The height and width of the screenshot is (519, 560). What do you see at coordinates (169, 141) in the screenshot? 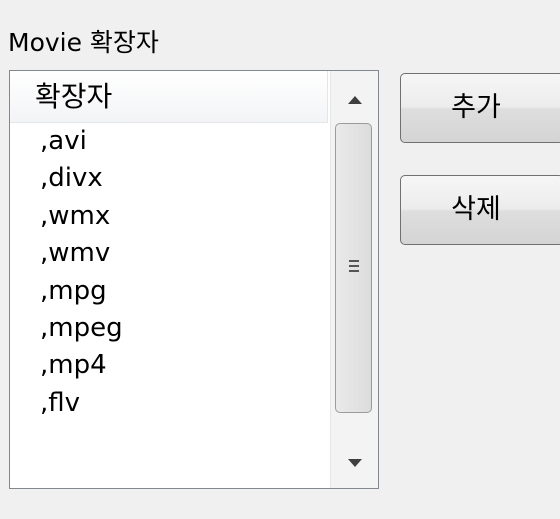
I see `list-item: ,avi` at bounding box center [169, 141].